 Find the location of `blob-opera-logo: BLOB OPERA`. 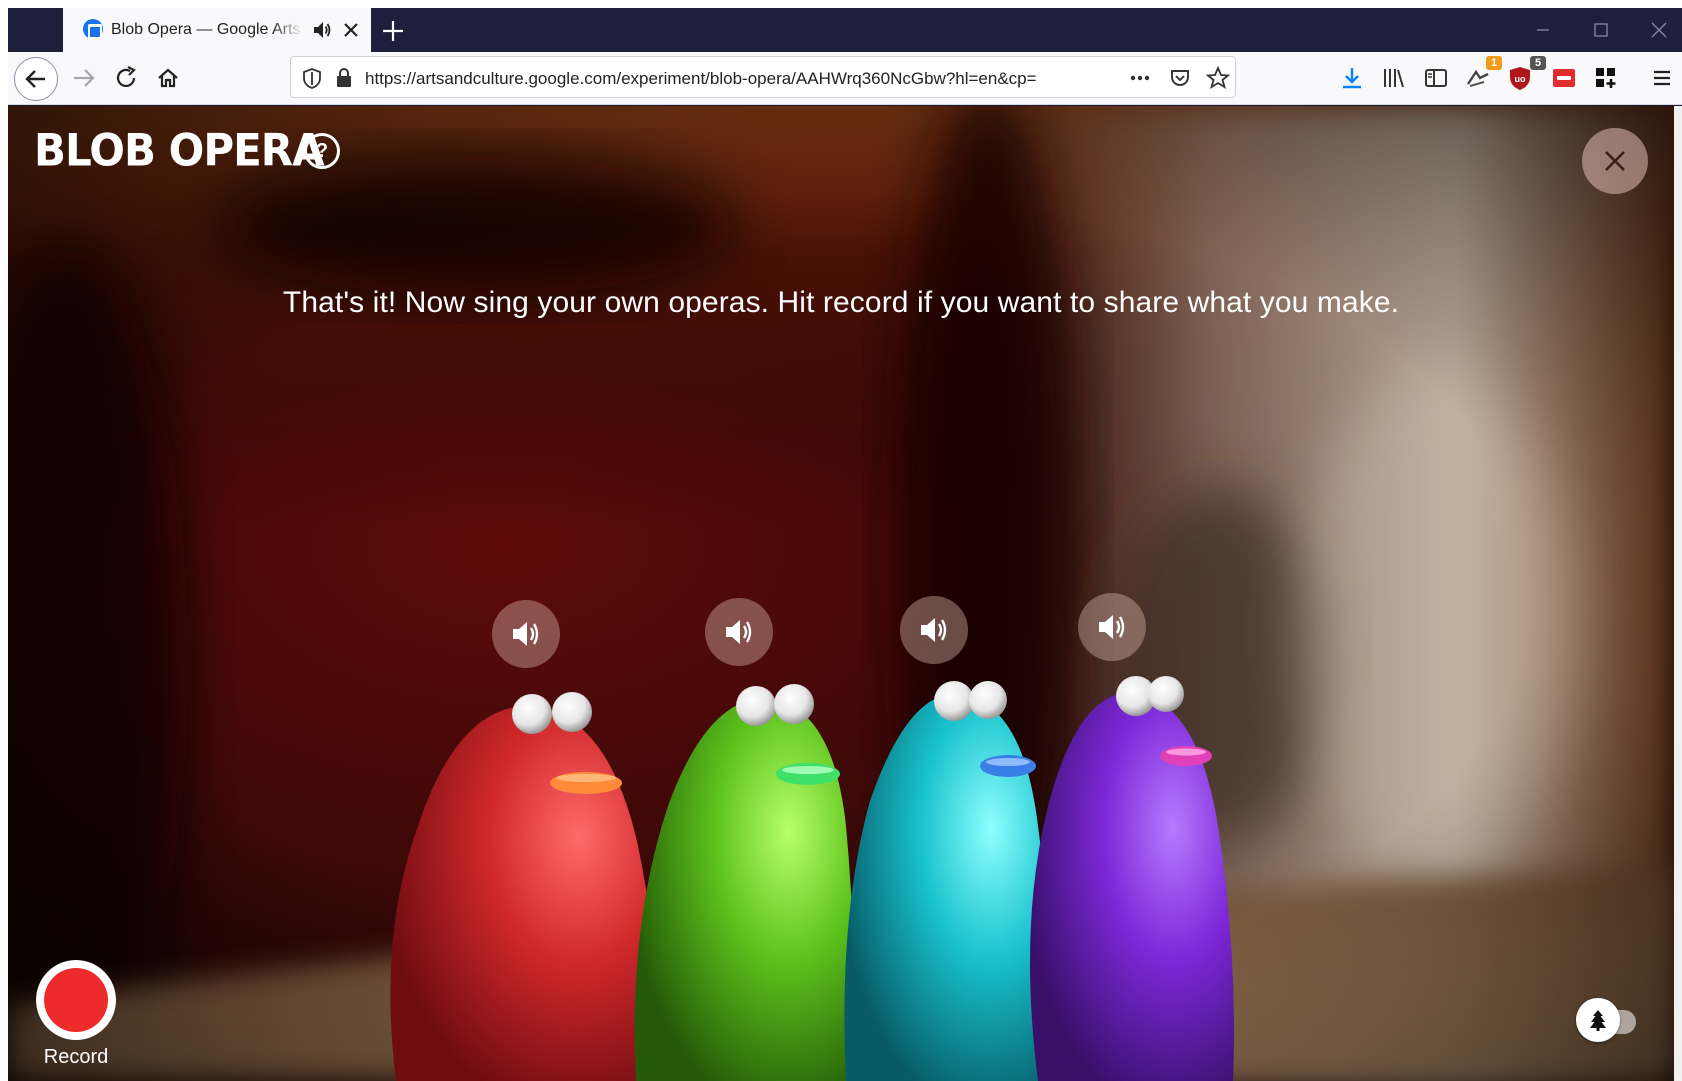

blob-opera-logo: BLOB OPERA is located at coordinates (179, 150).